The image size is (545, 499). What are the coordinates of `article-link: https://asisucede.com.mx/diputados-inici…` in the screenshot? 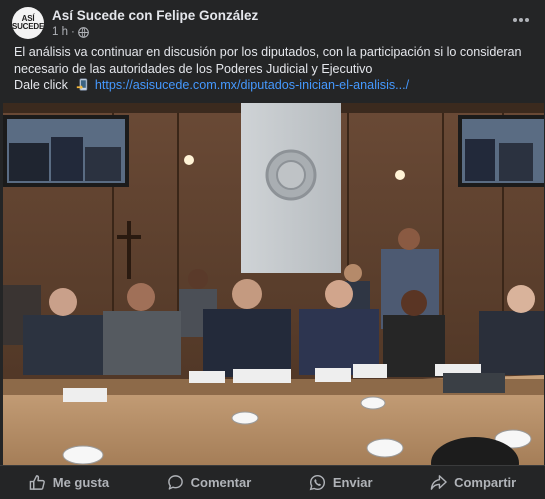 It's located at (252, 85).